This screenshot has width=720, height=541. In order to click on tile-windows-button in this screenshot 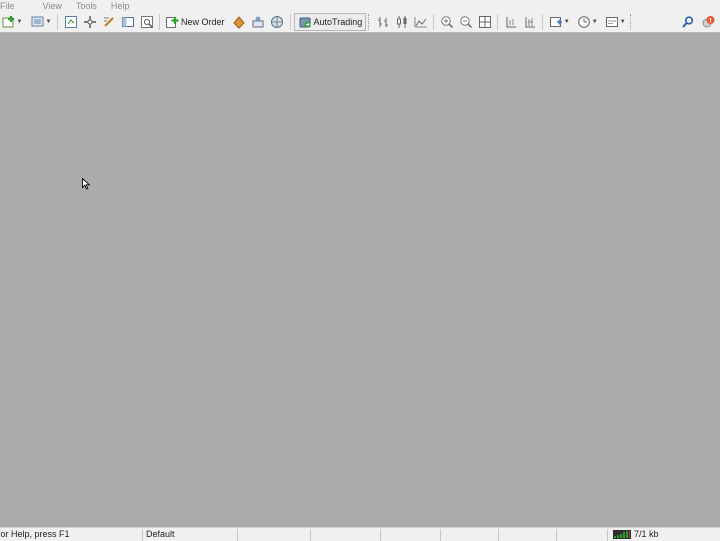, I will do `click(484, 22)`.